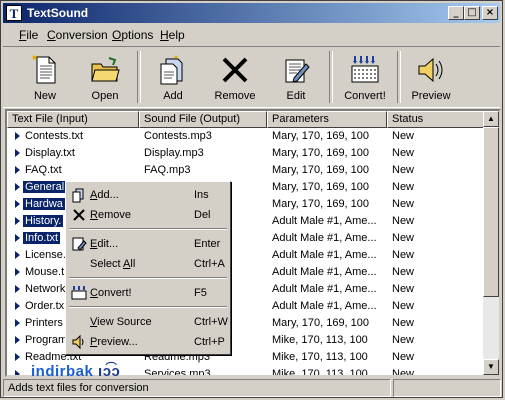 Image resolution: width=505 pixels, height=400 pixels. What do you see at coordinates (58, 13) in the screenshot?
I see `window-title: TextSound` at bounding box center [58, 13].